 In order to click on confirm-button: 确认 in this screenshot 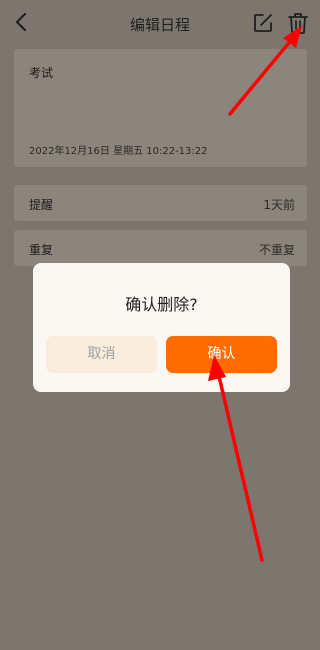, I will do `click(221, 354)`.